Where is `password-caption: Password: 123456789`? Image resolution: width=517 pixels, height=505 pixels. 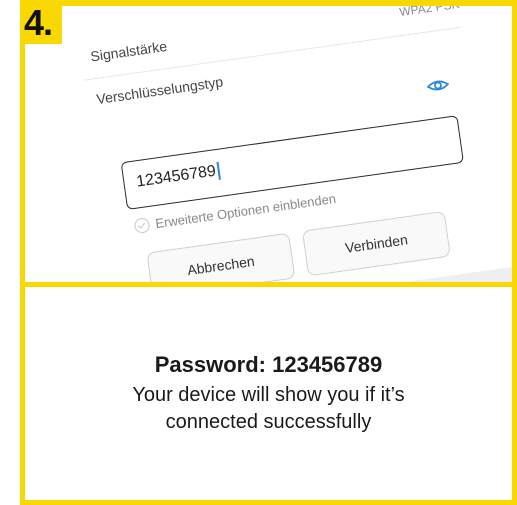 password-caption: Password: 123456789 is located at coordinates (268, 364).